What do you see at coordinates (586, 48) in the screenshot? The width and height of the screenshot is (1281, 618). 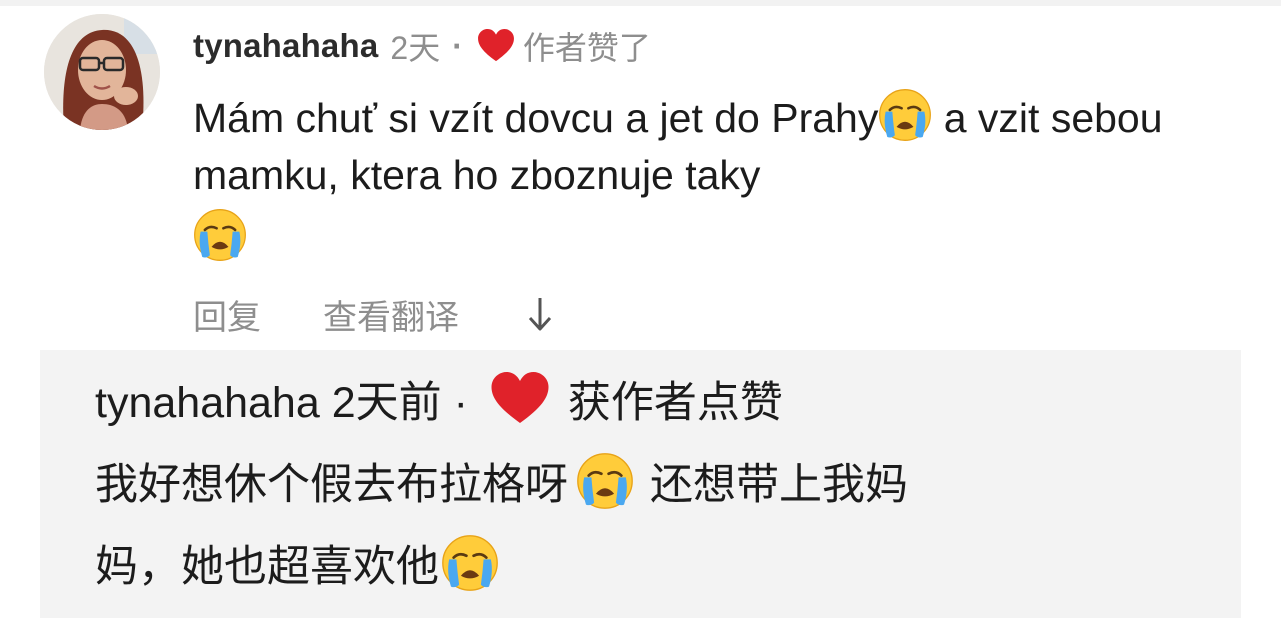 I see `author-liked-label: 作者赞了` at bounding box center [586, 48].